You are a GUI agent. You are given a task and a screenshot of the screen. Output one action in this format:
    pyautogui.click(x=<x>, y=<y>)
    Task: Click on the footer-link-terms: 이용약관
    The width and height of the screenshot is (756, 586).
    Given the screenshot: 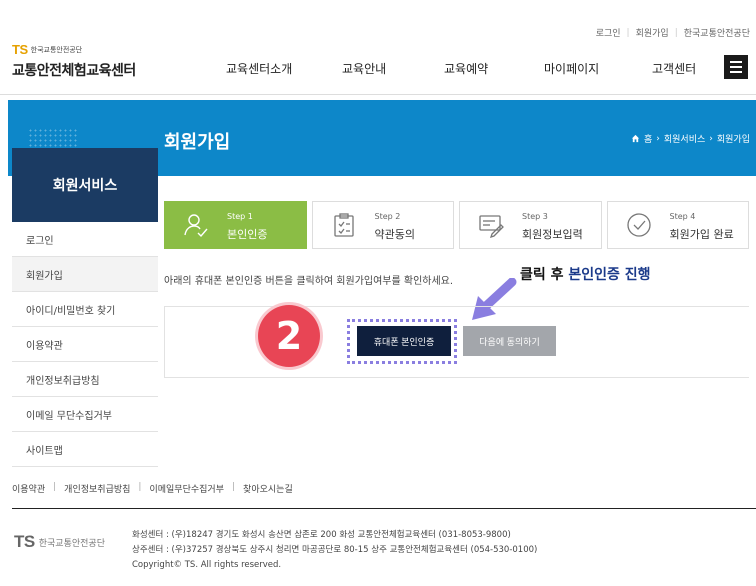 What is the action you would take?
    pyautogui.click(x=28, y=488)
    